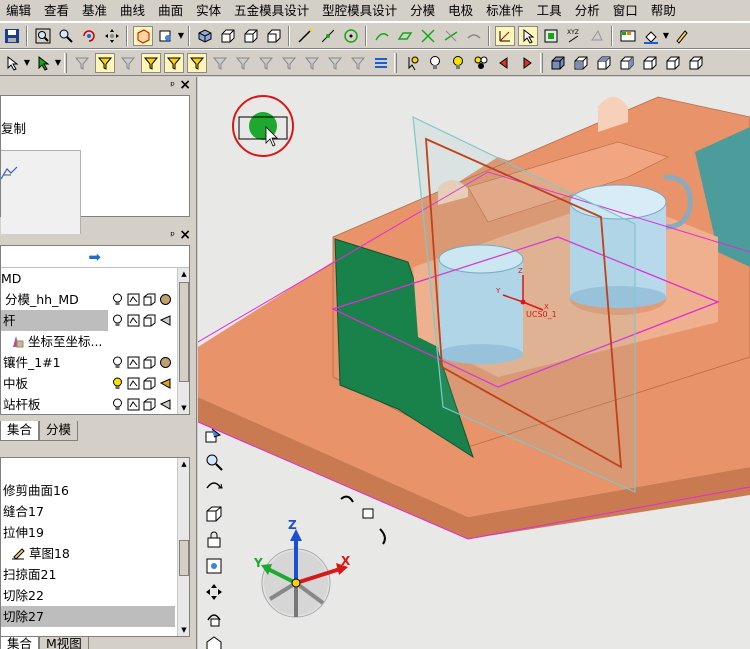 The image size is (750, 649). What do you see at coordinates (664, 11) in the screenshot?
I see `menu-help: 帮助` at bounding box center [664, 11].